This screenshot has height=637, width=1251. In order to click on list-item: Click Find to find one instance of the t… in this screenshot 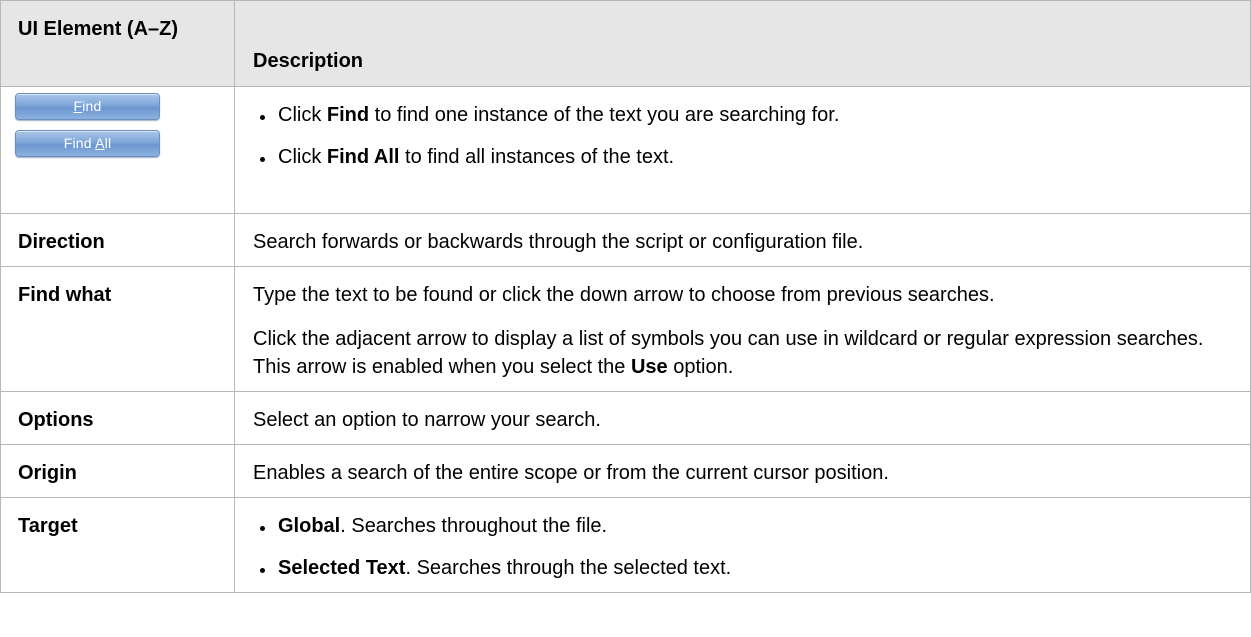, I will do `click(744, 115)`.